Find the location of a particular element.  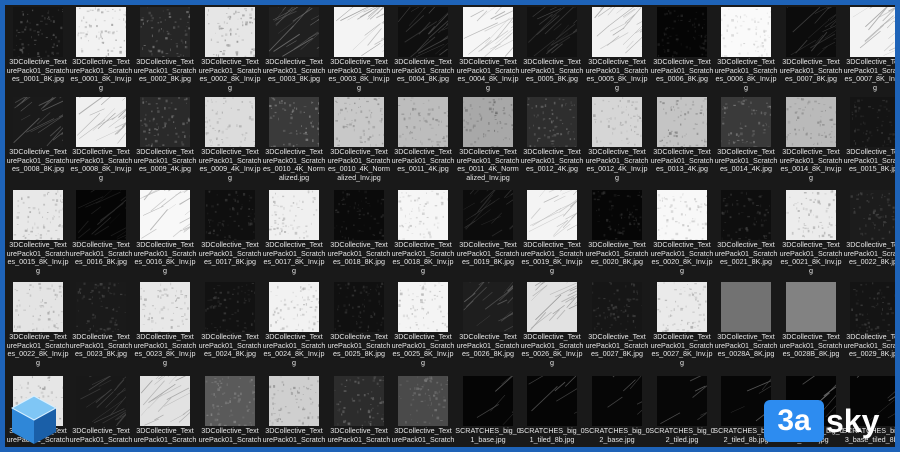

file-item: SCRATCHES_big_0 2_base.jpg is located at coordinates (618, 411).